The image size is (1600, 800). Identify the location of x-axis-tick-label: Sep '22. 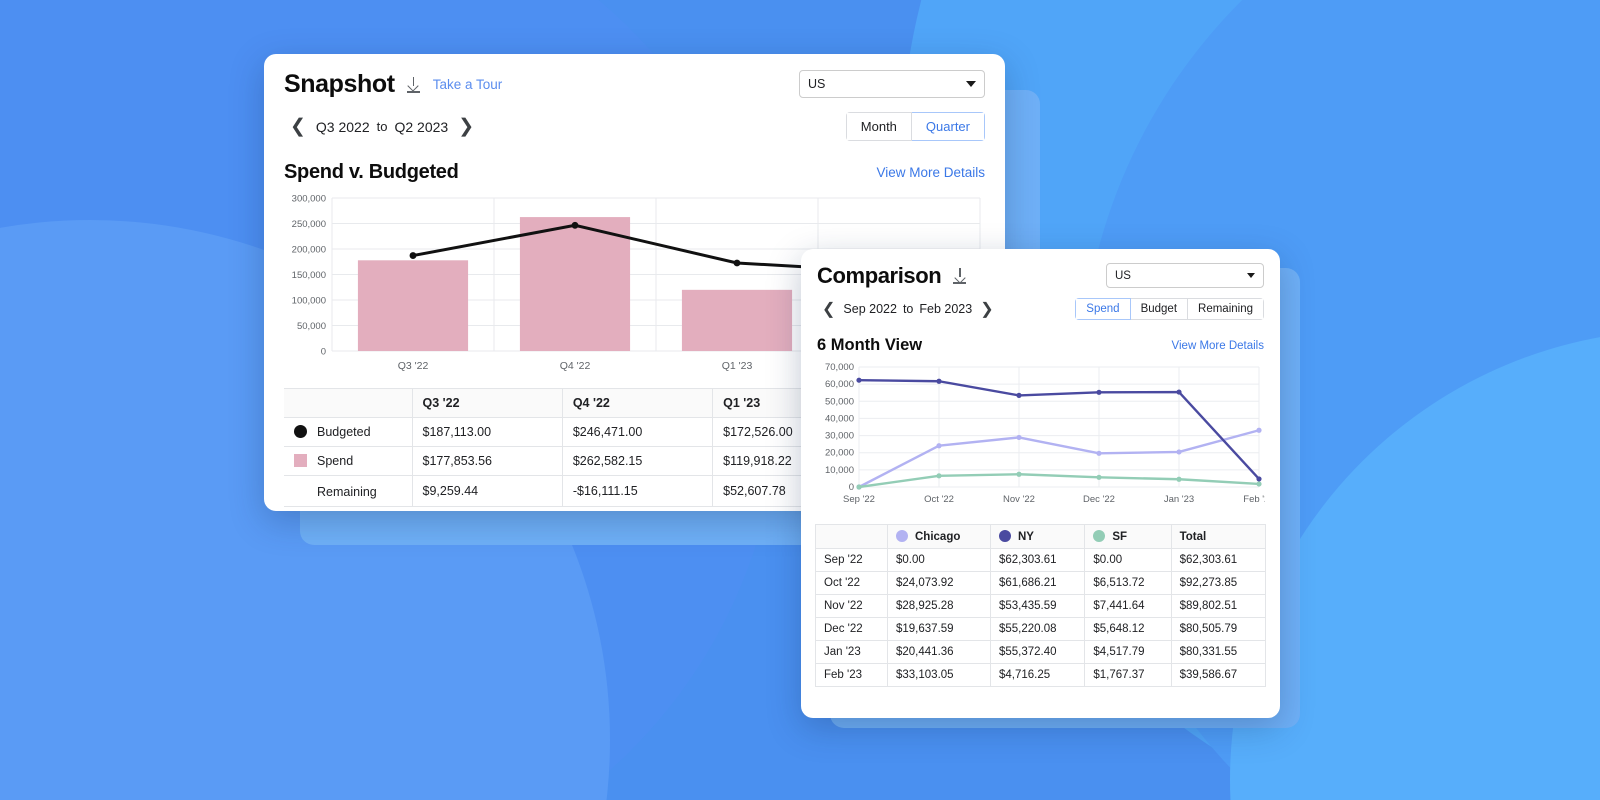
(859, 499).